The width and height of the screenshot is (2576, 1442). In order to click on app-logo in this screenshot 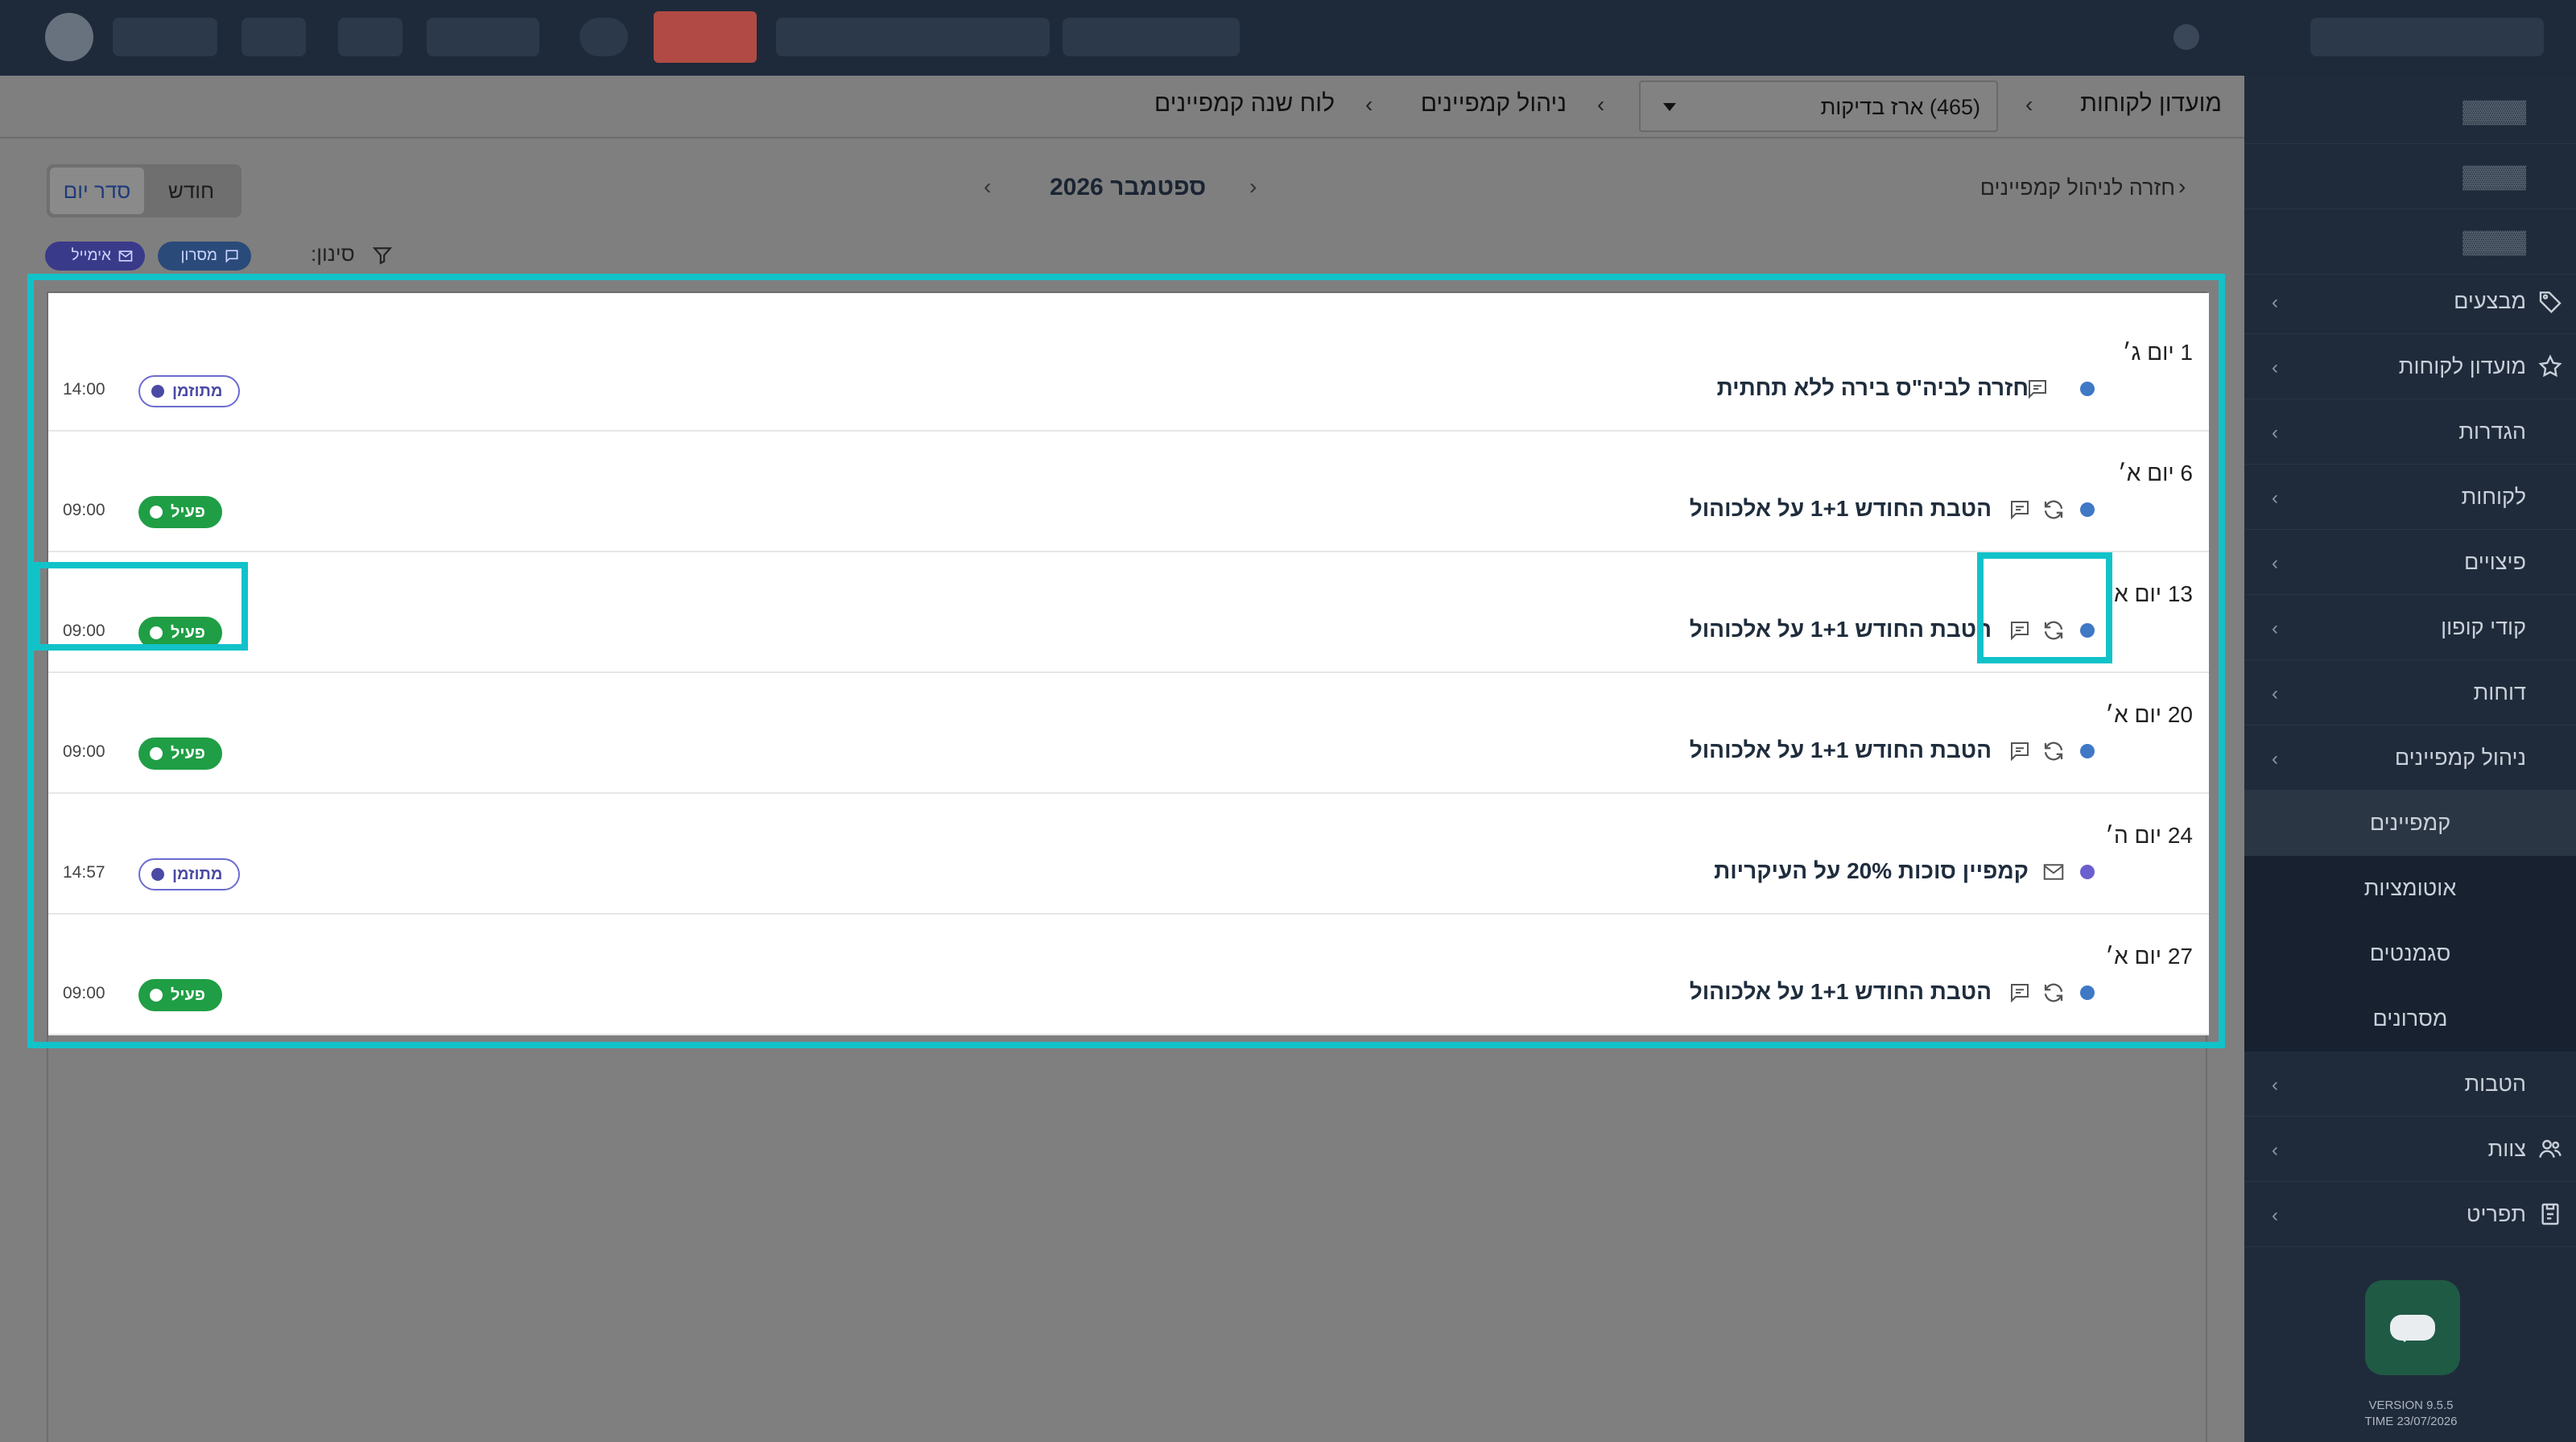, I will do `click(69, 37)`.